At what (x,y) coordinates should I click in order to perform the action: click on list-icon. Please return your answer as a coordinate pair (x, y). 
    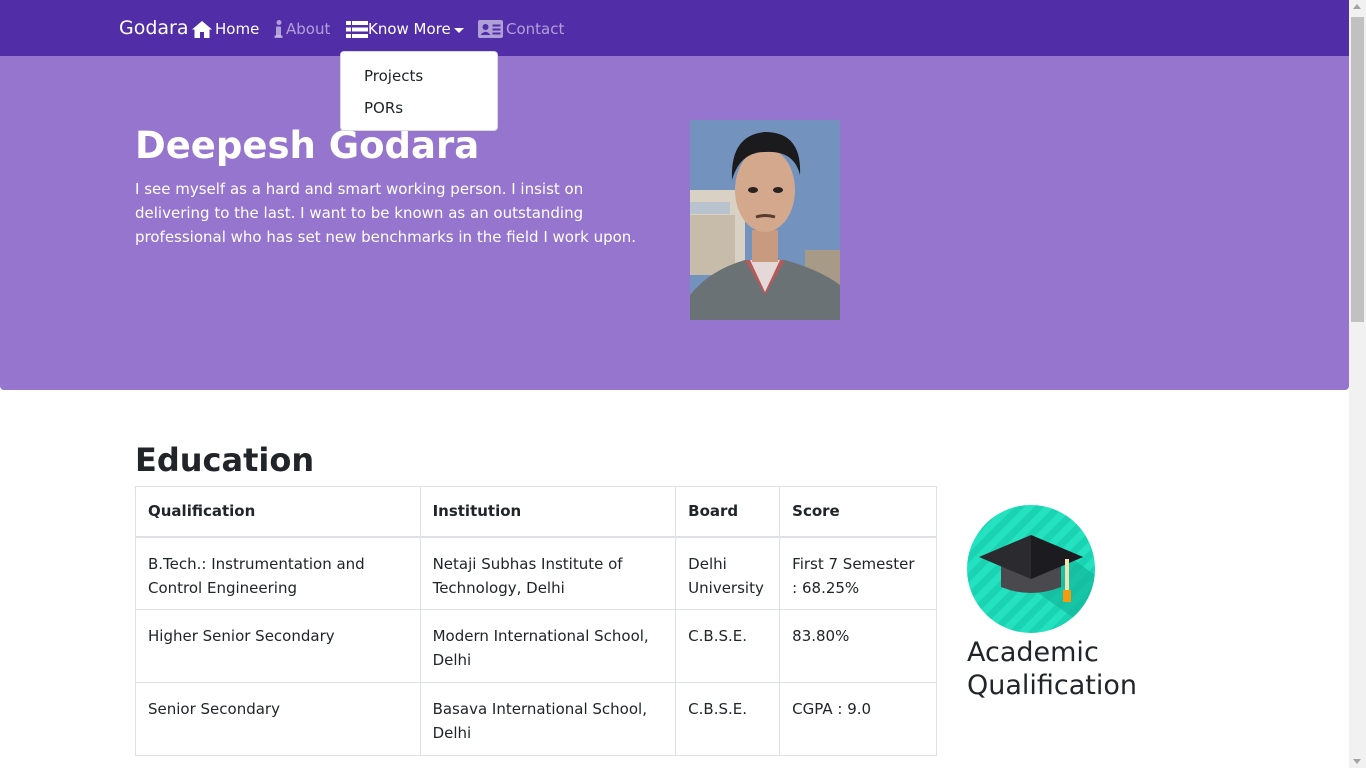
    Looking at the image, I should click on (357, 29).